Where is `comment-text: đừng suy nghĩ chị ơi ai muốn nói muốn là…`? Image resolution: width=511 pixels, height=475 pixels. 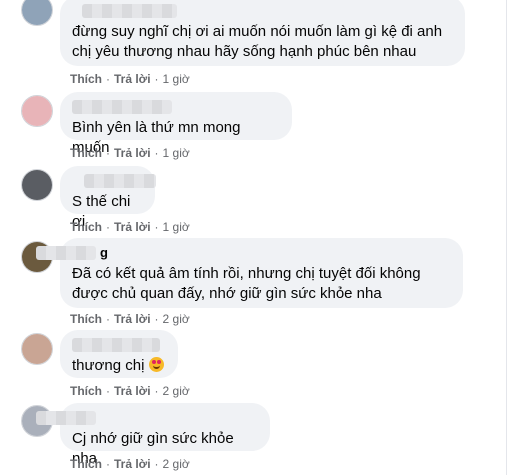 comment-text: đừng suy nghĩ chị ơi ai muốn nói muốn là… is located at coordinates (257, 41).